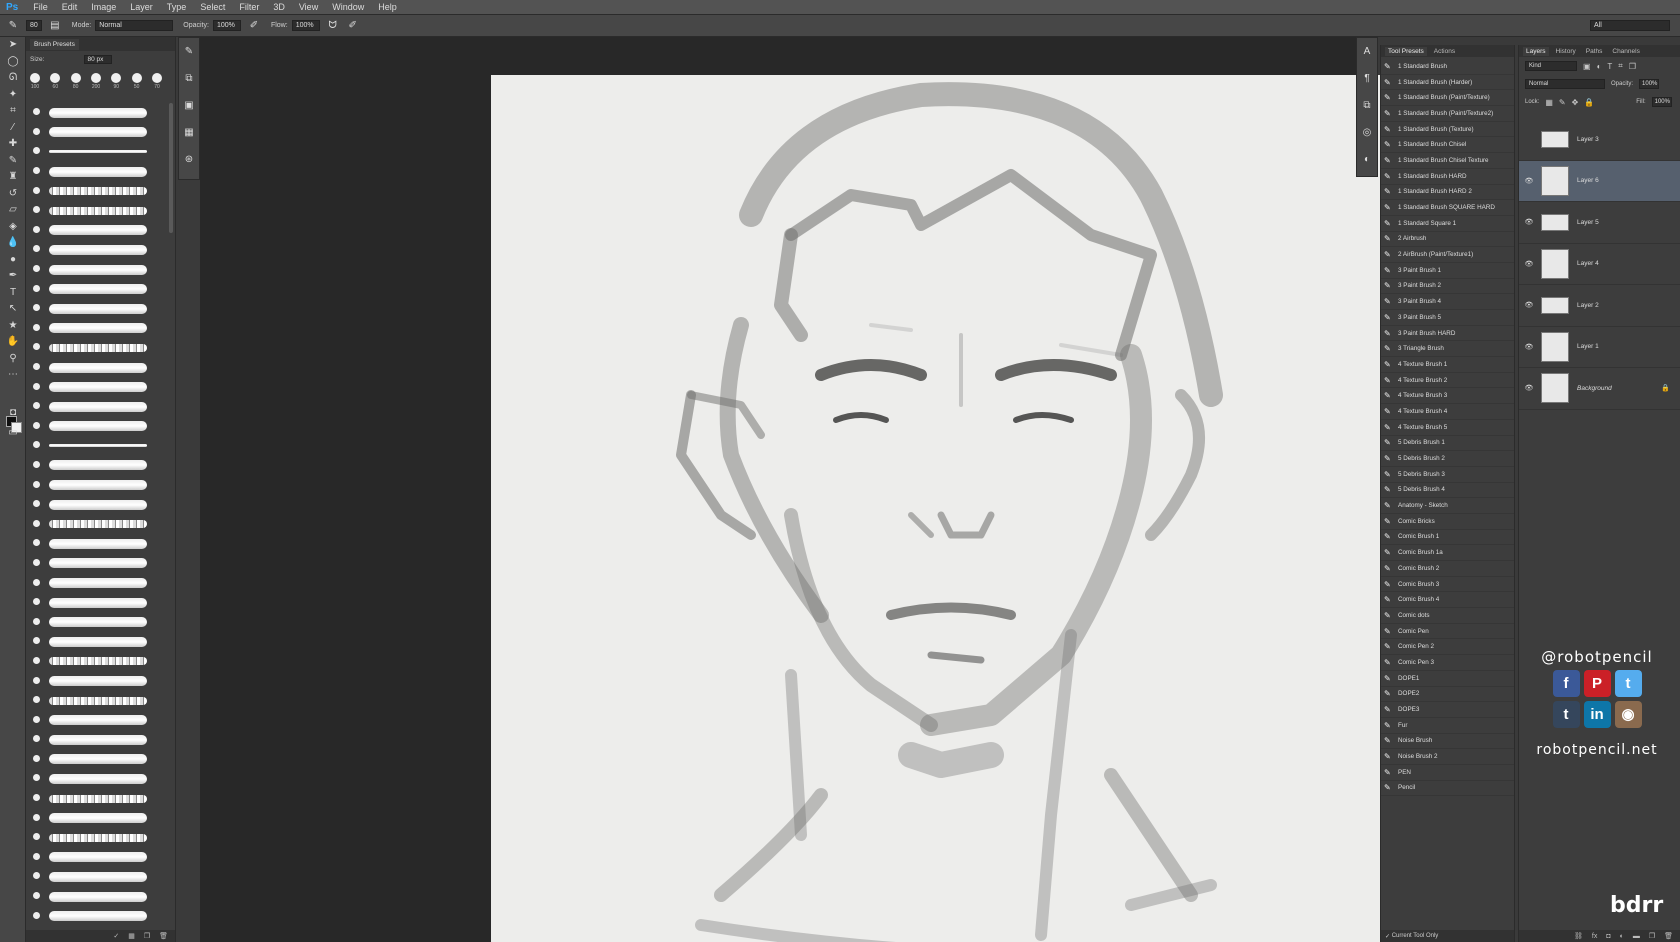  Describe the element at coordinates (1447, 757) in the screenshot. I see `tool-preset-item: ✎ Noise Brush 2` at that location.